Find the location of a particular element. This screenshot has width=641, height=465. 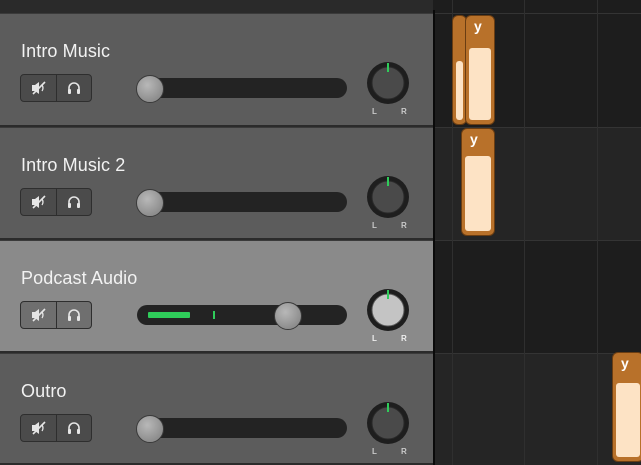

track-name: Intro Music 2 is located at coordinates (73, 165).